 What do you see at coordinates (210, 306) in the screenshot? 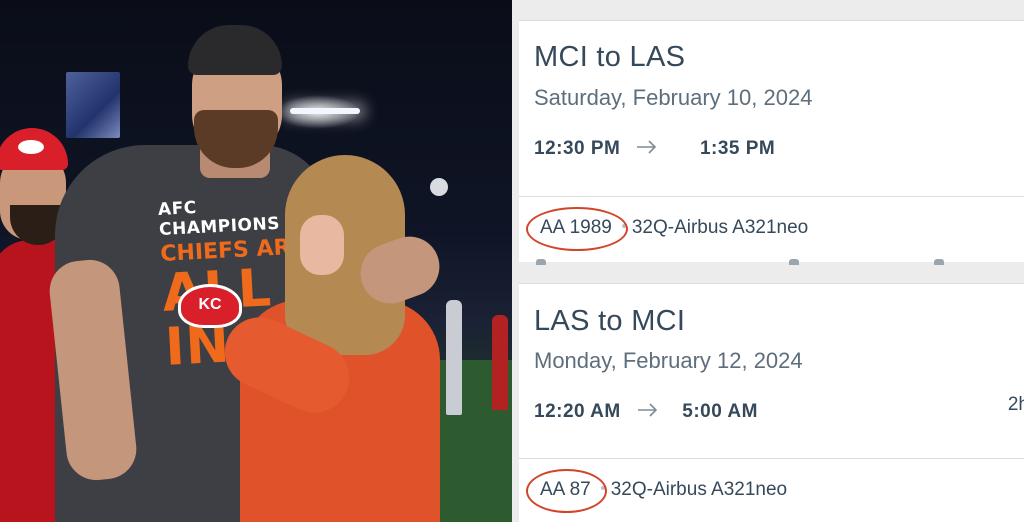
I see `chiefs-logo-icon: KC` at bounding box center [210, 306].